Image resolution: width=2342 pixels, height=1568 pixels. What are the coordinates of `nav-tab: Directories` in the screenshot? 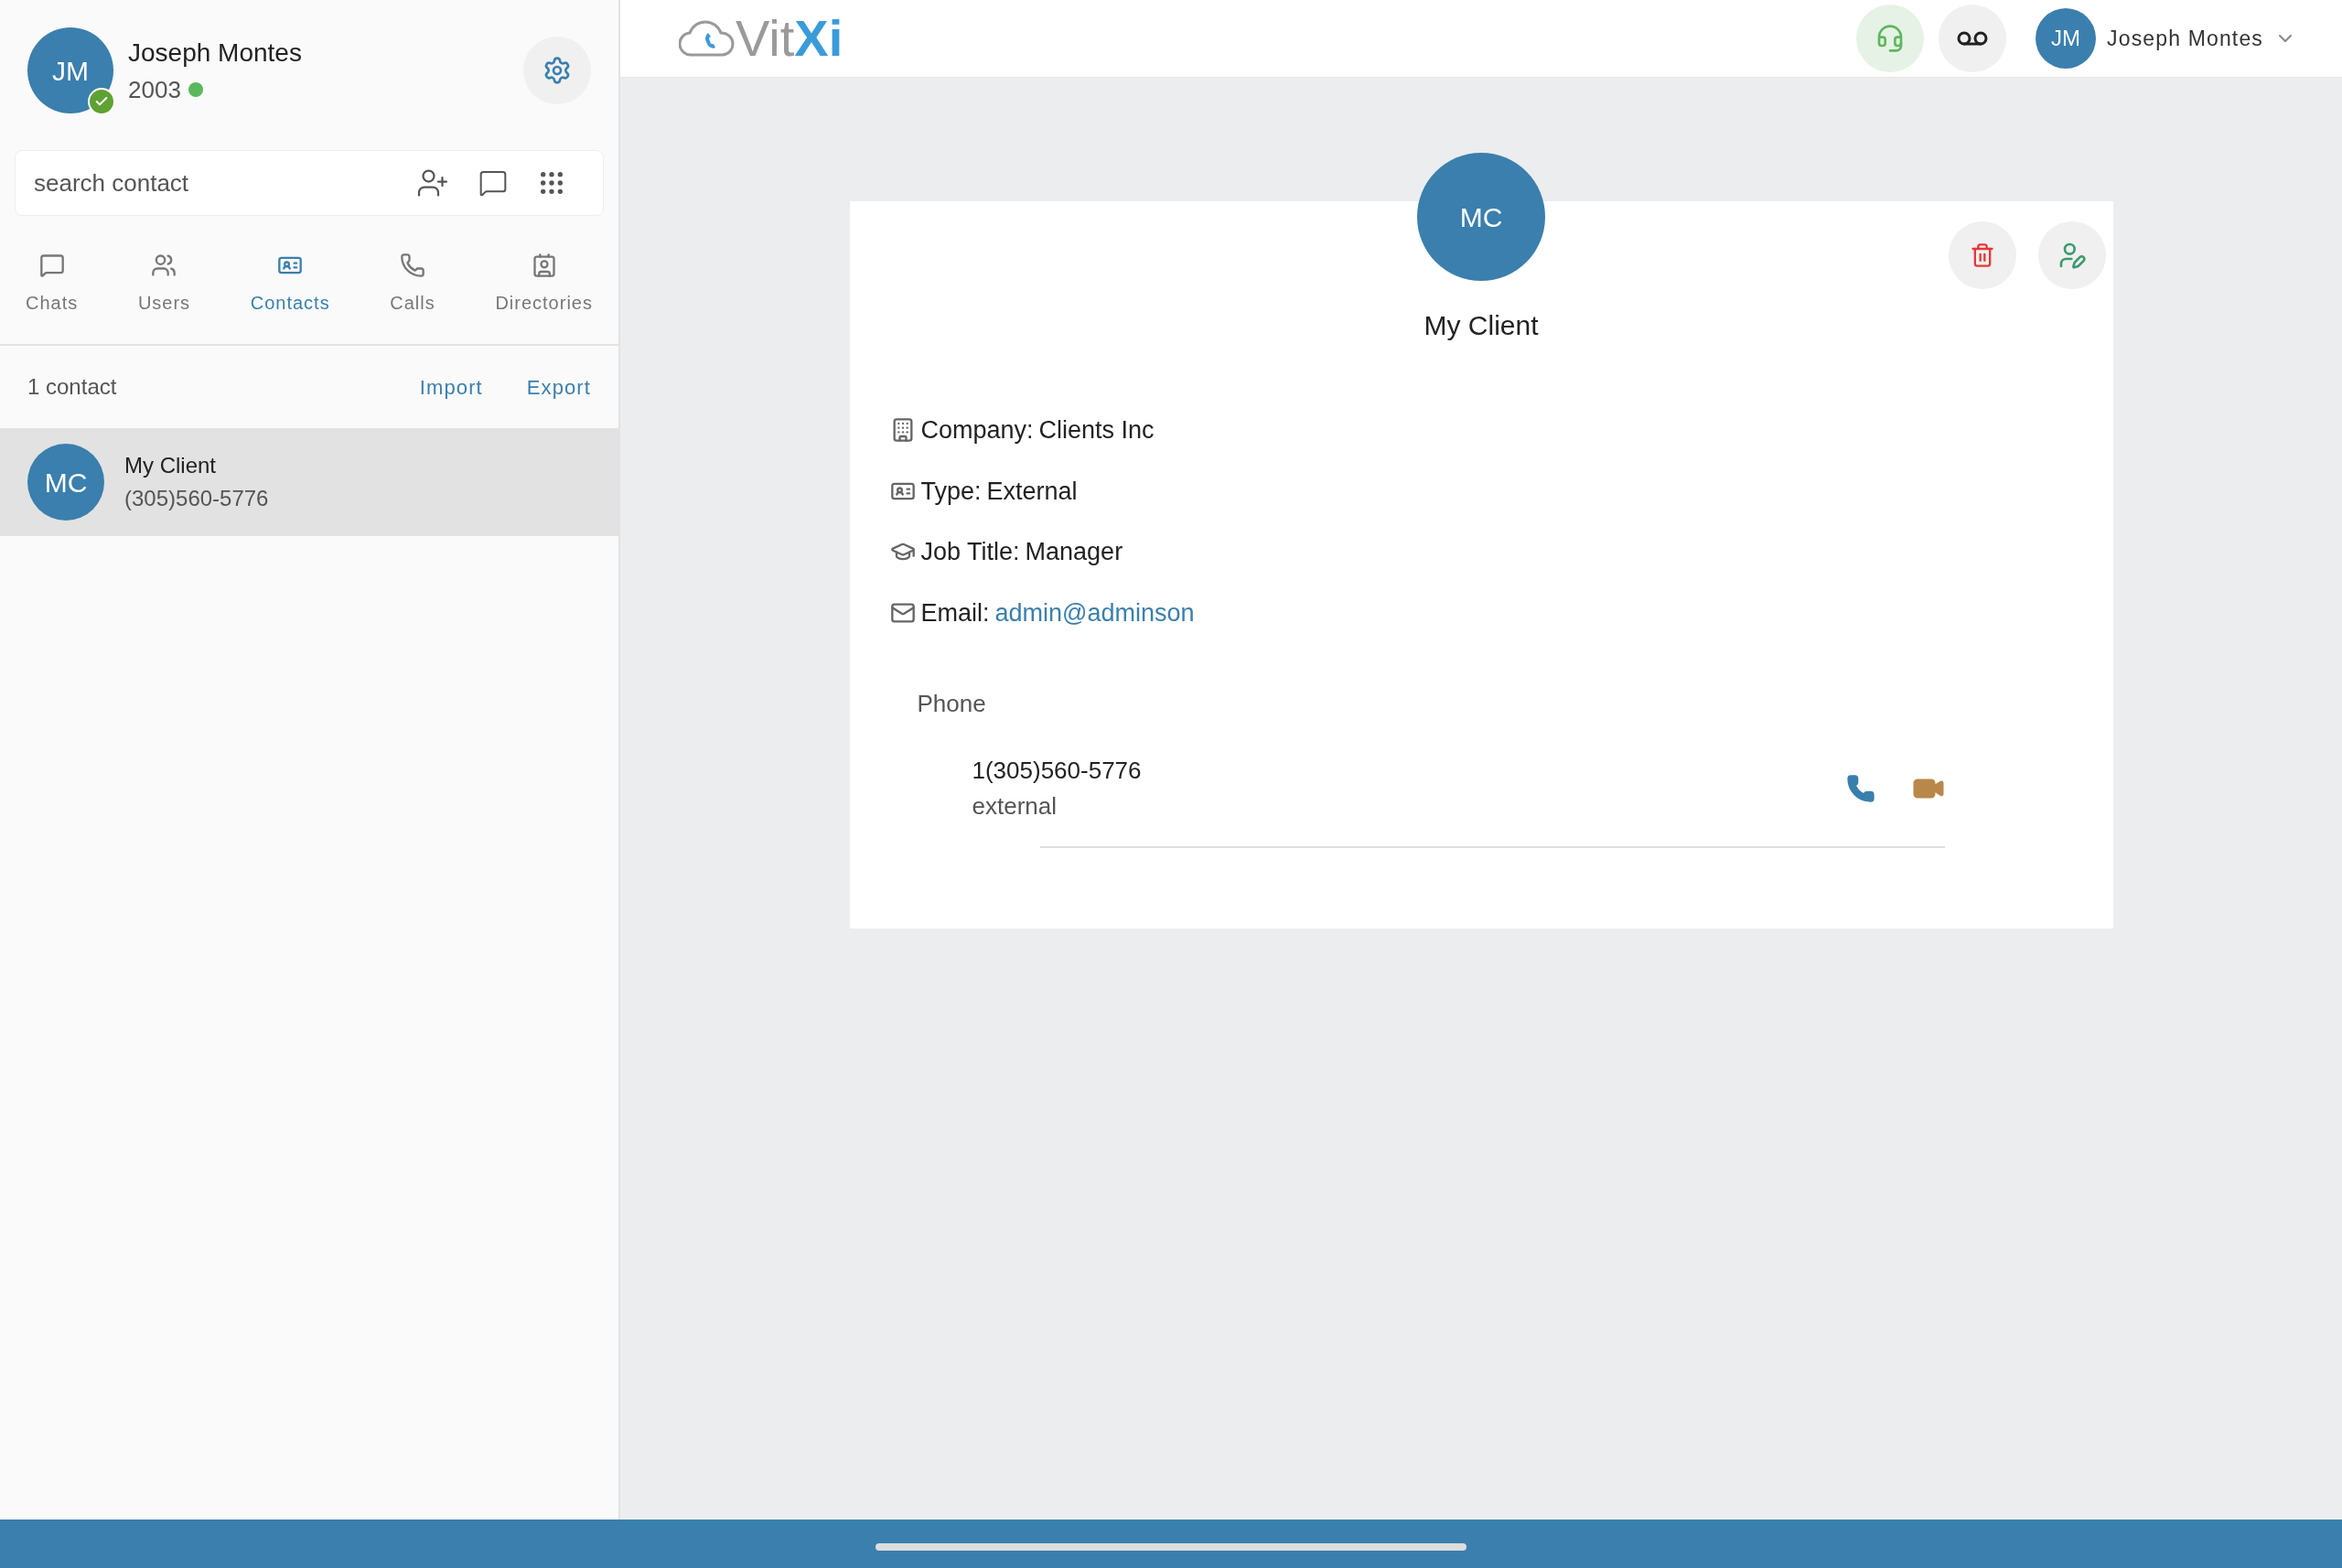 It's located at (544, 284).